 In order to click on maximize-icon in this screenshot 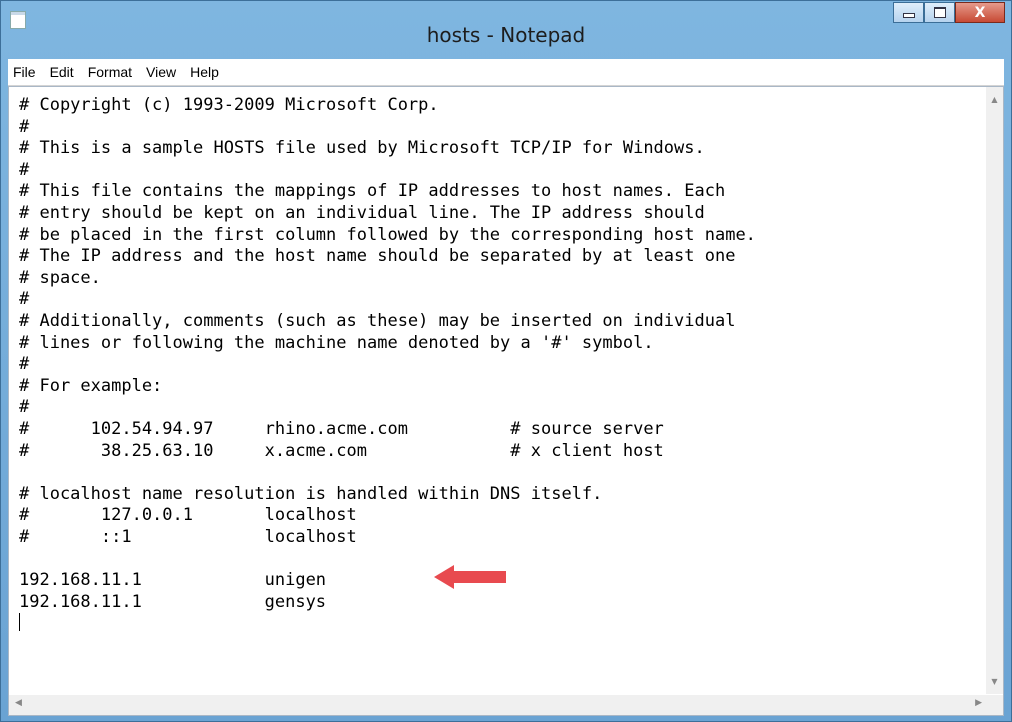, I will do `click(939, 12)`.